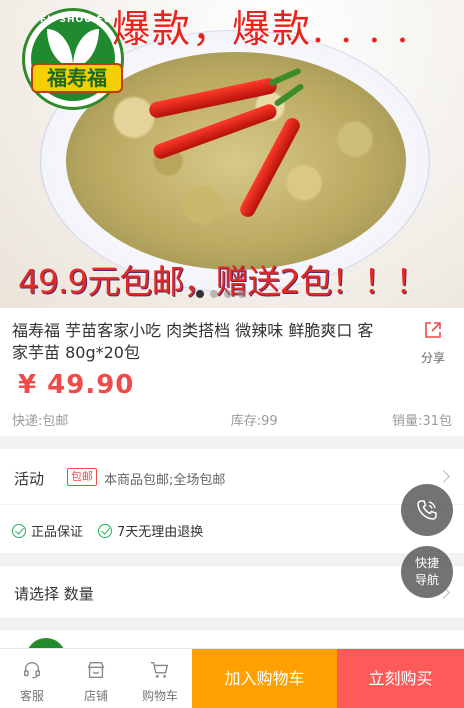 The height and width of the screenshot is (708, 464). What do you see at coordinates (54, 594) in the screenshot?
I see `spec-selector-label: 请选择 数量` at bounding box center [54, 594].